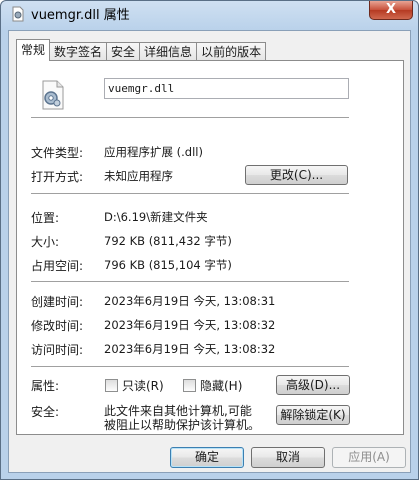 This screenshot has height=480, width=419. What do you see at coordinates (45, 412) in the screenshot?
I see `security-label: 安全:` at bounding box center [45, 412].